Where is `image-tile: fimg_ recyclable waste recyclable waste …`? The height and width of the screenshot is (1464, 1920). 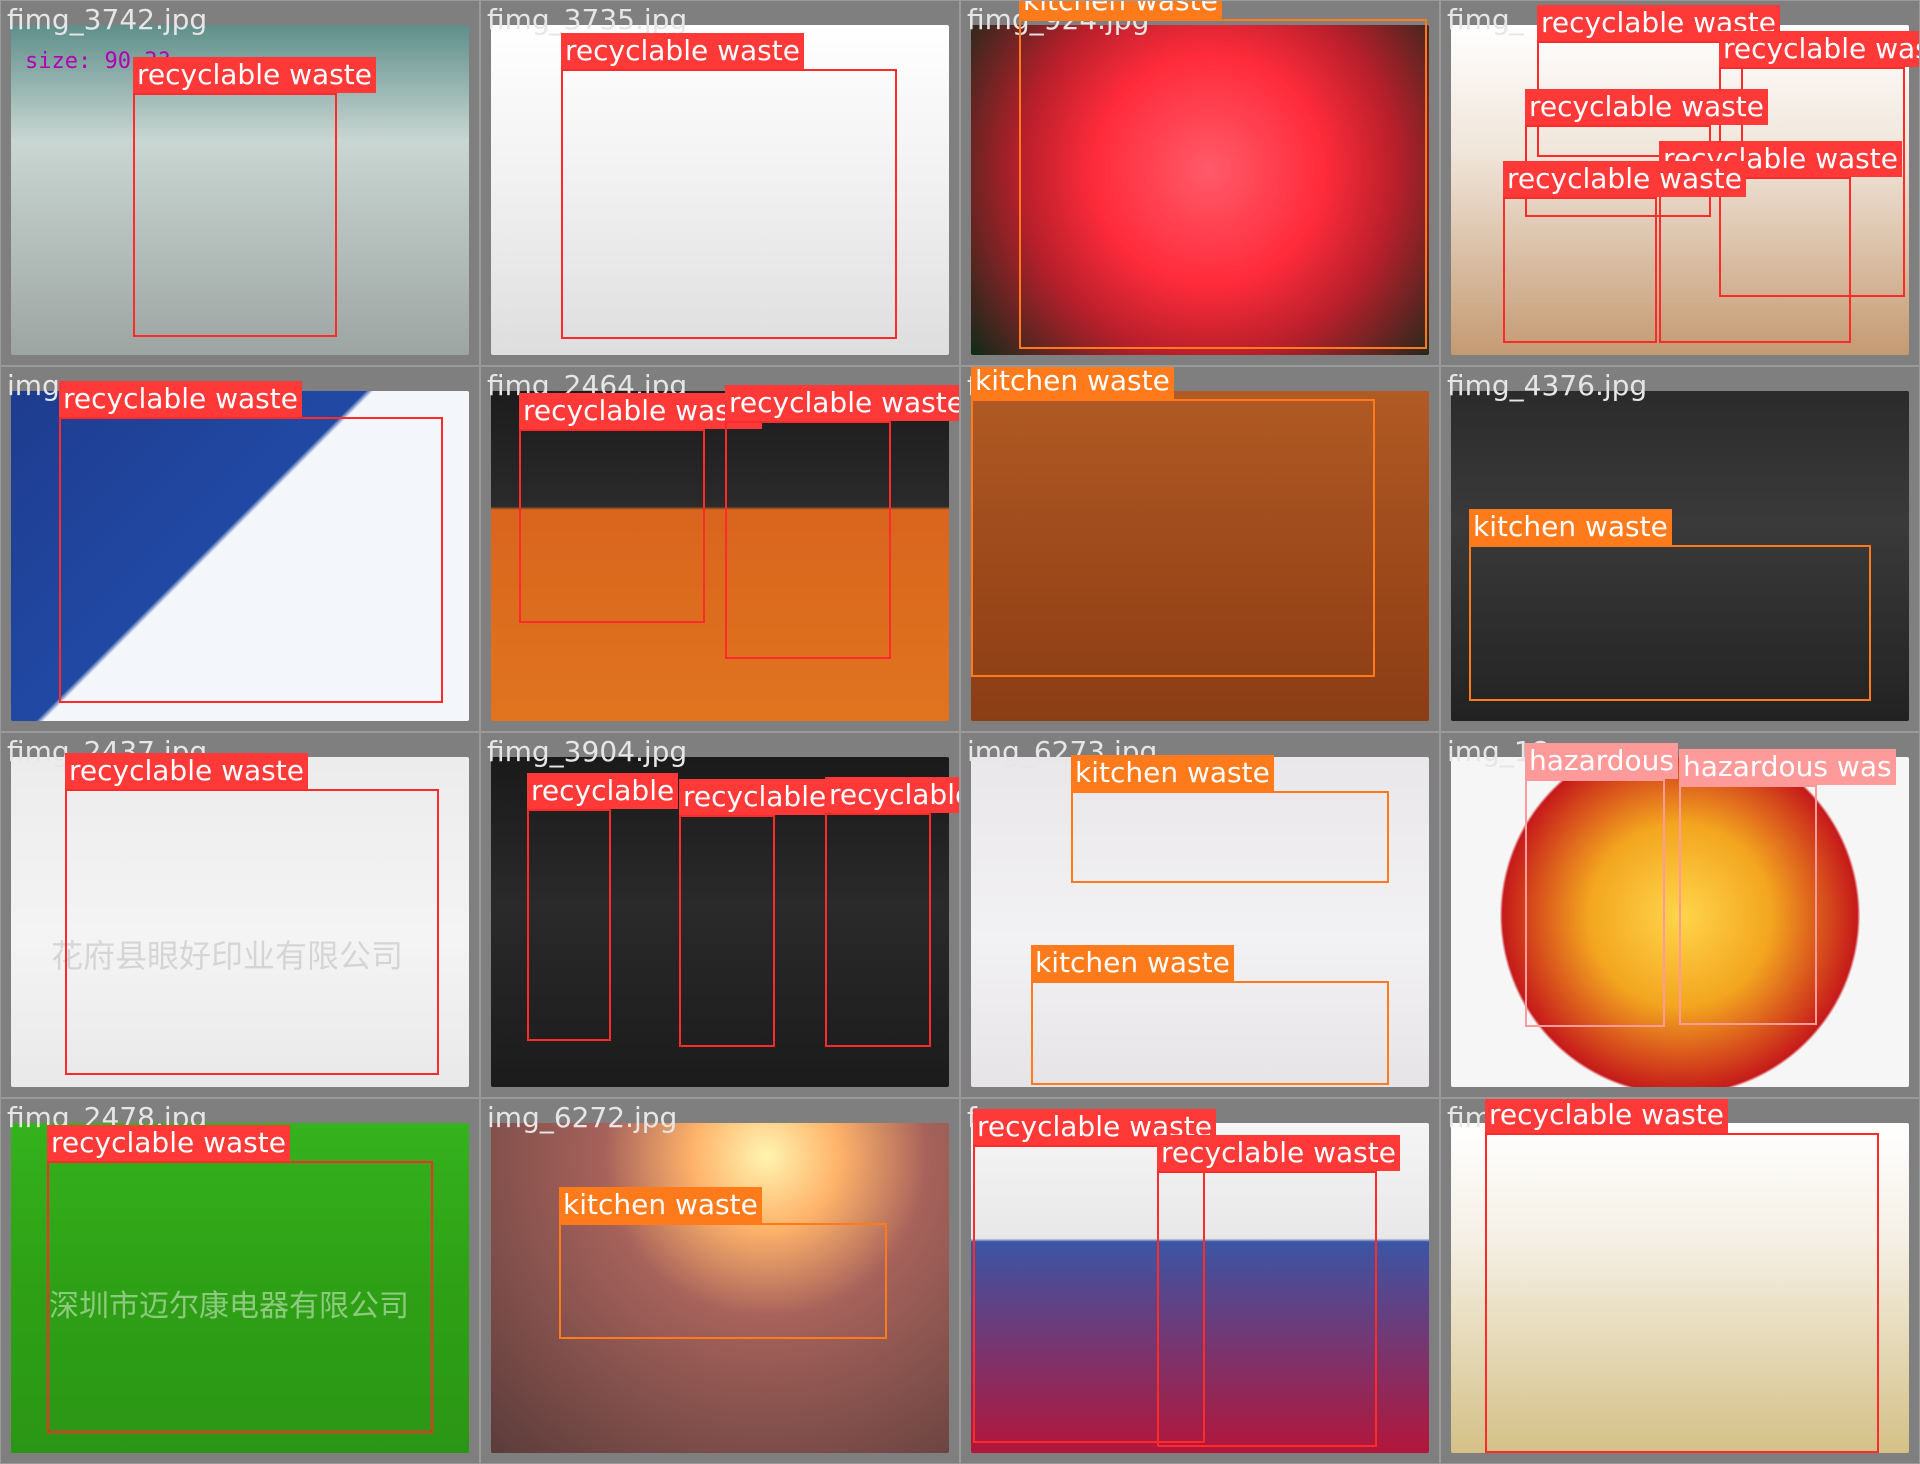
image-tile: fimg_ recyclable waste recyclable waste … is located at coordinates (1680, 183).